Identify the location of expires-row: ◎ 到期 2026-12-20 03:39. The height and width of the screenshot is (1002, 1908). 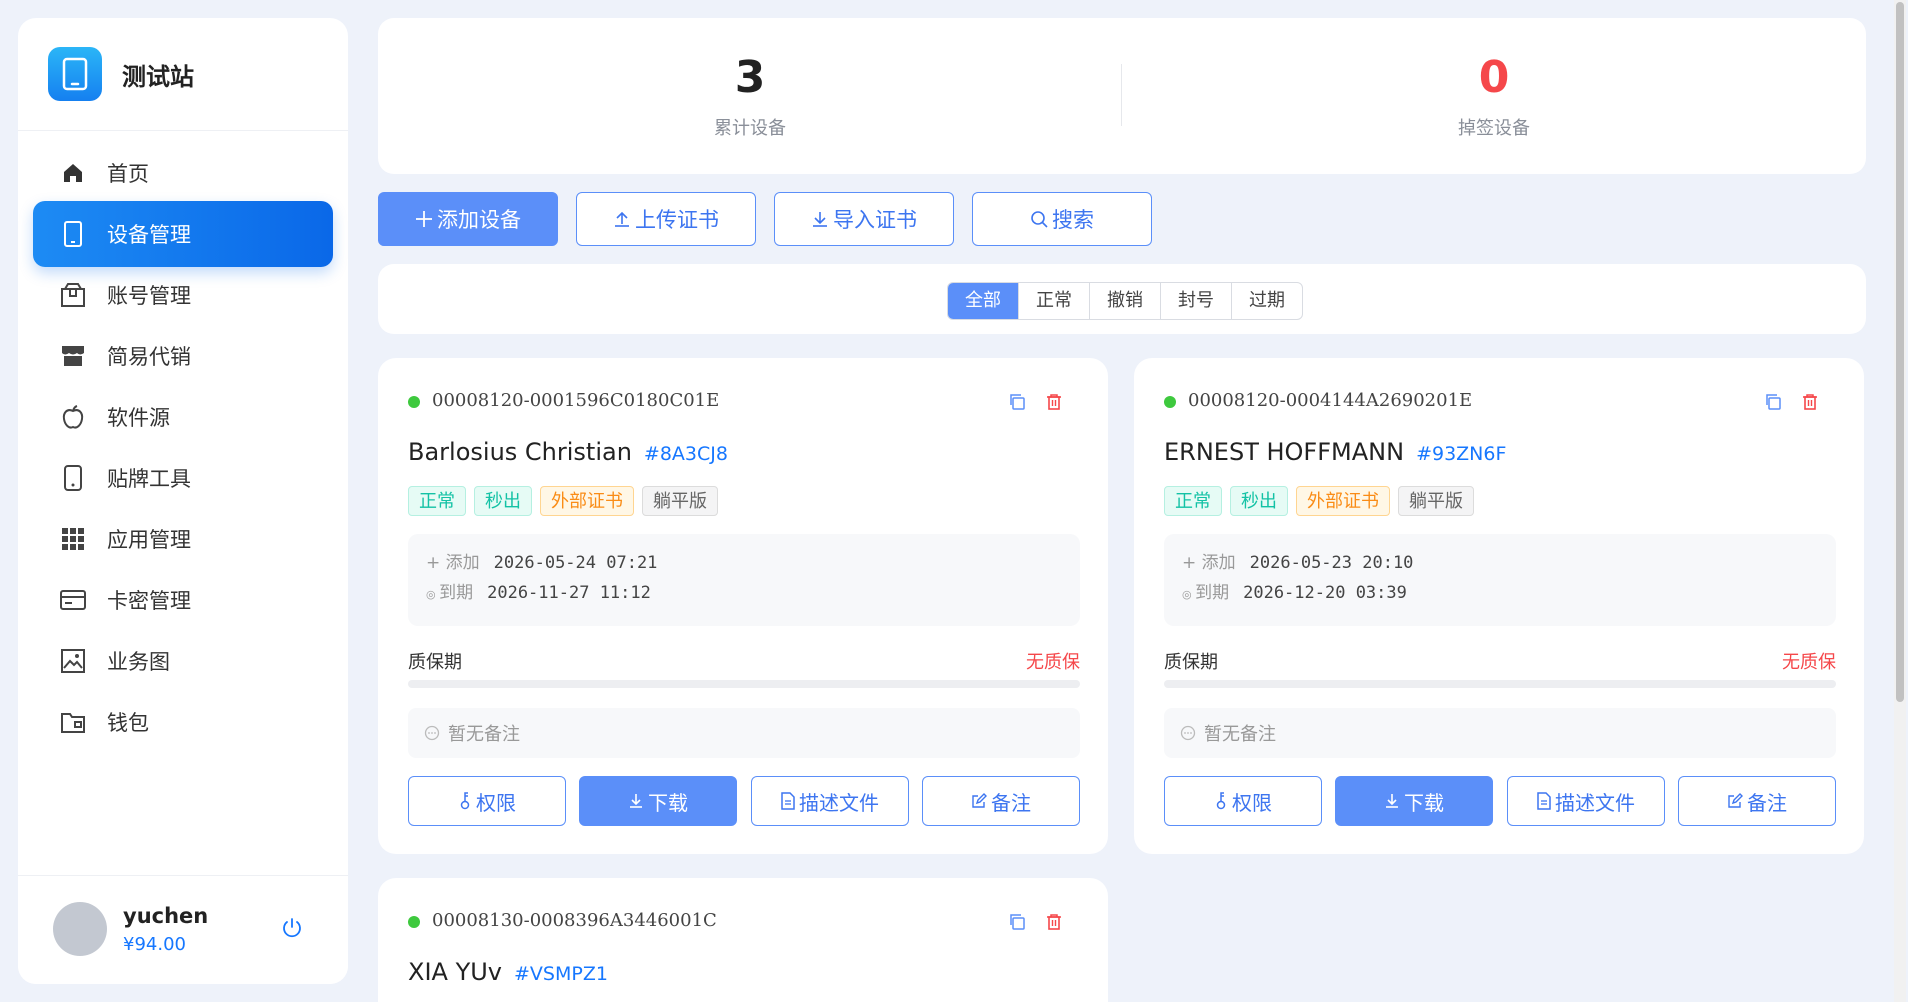
(1294, 590).